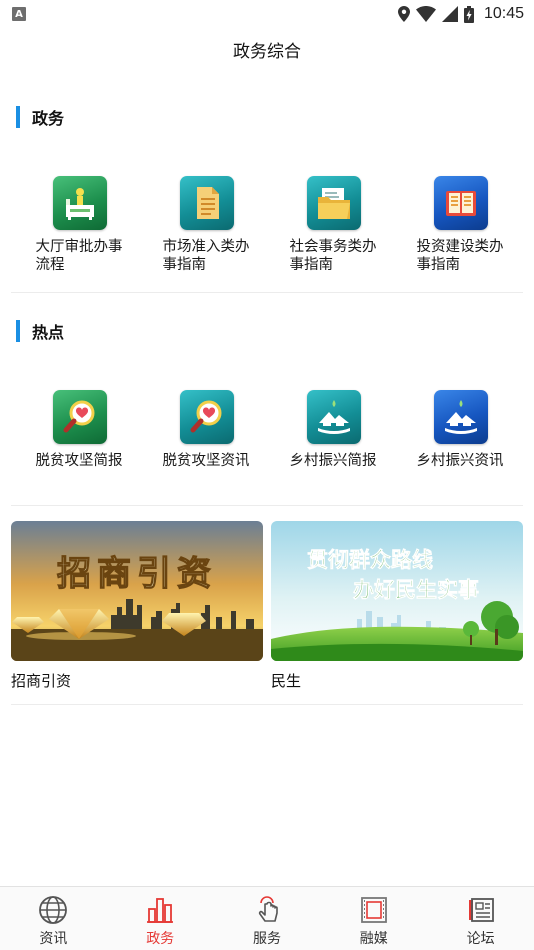  What do you see at coordinates (416, 590) in the screenshot?
I see `banner-livelihood-image-line2: 办好民生实事` at bounding box center [416, 590].